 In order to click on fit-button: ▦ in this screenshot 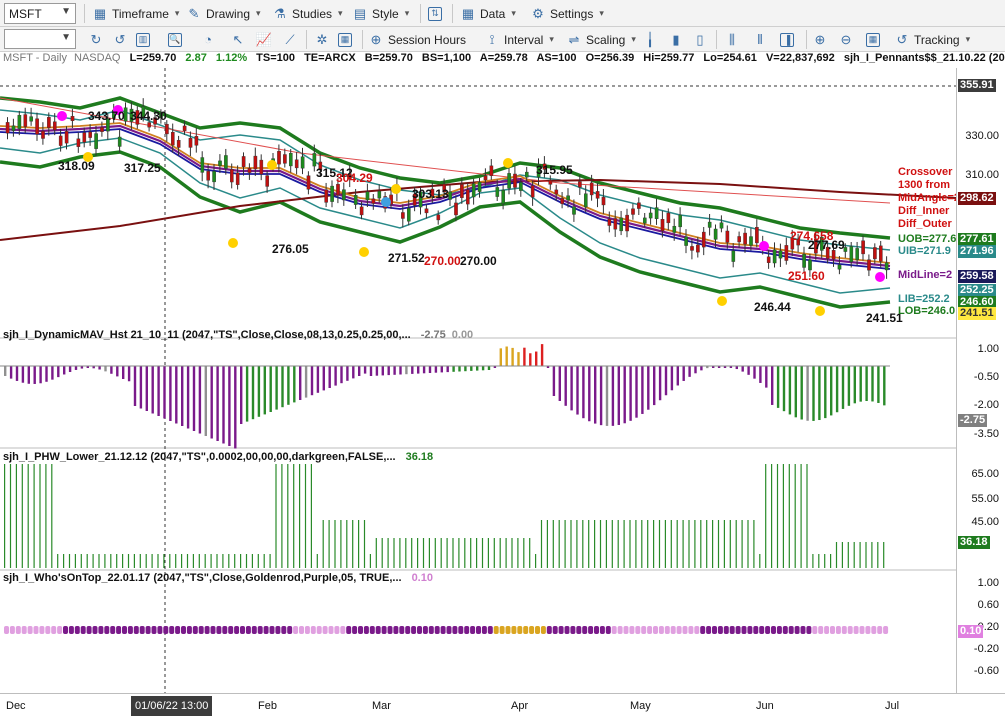, I will do `click(873, 39)`.